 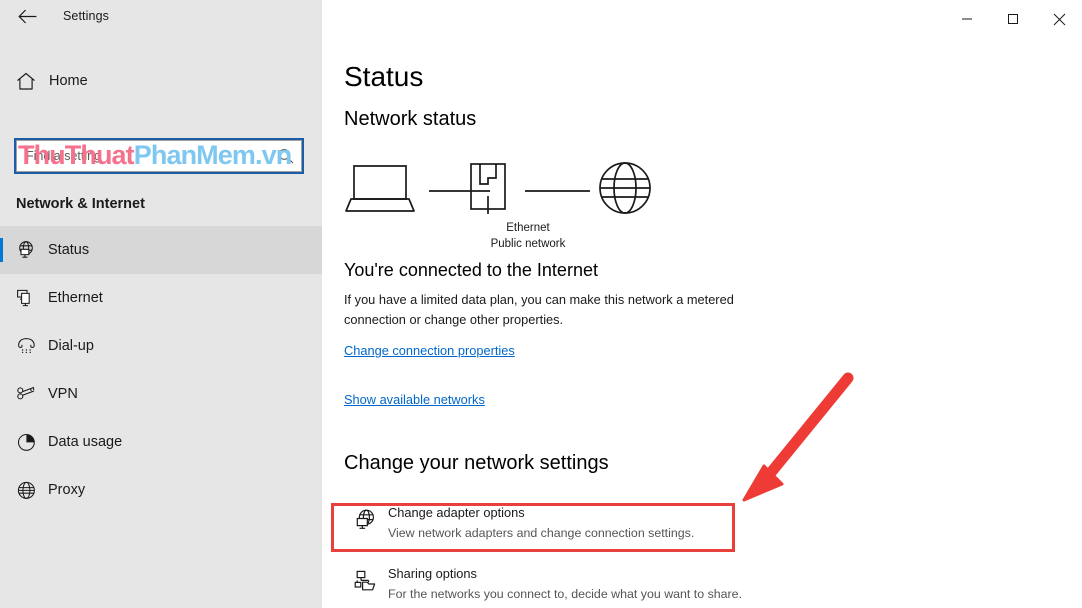 I want to click on sidebar-item-ethernet: Ethernet, so click(x=161, y=298).